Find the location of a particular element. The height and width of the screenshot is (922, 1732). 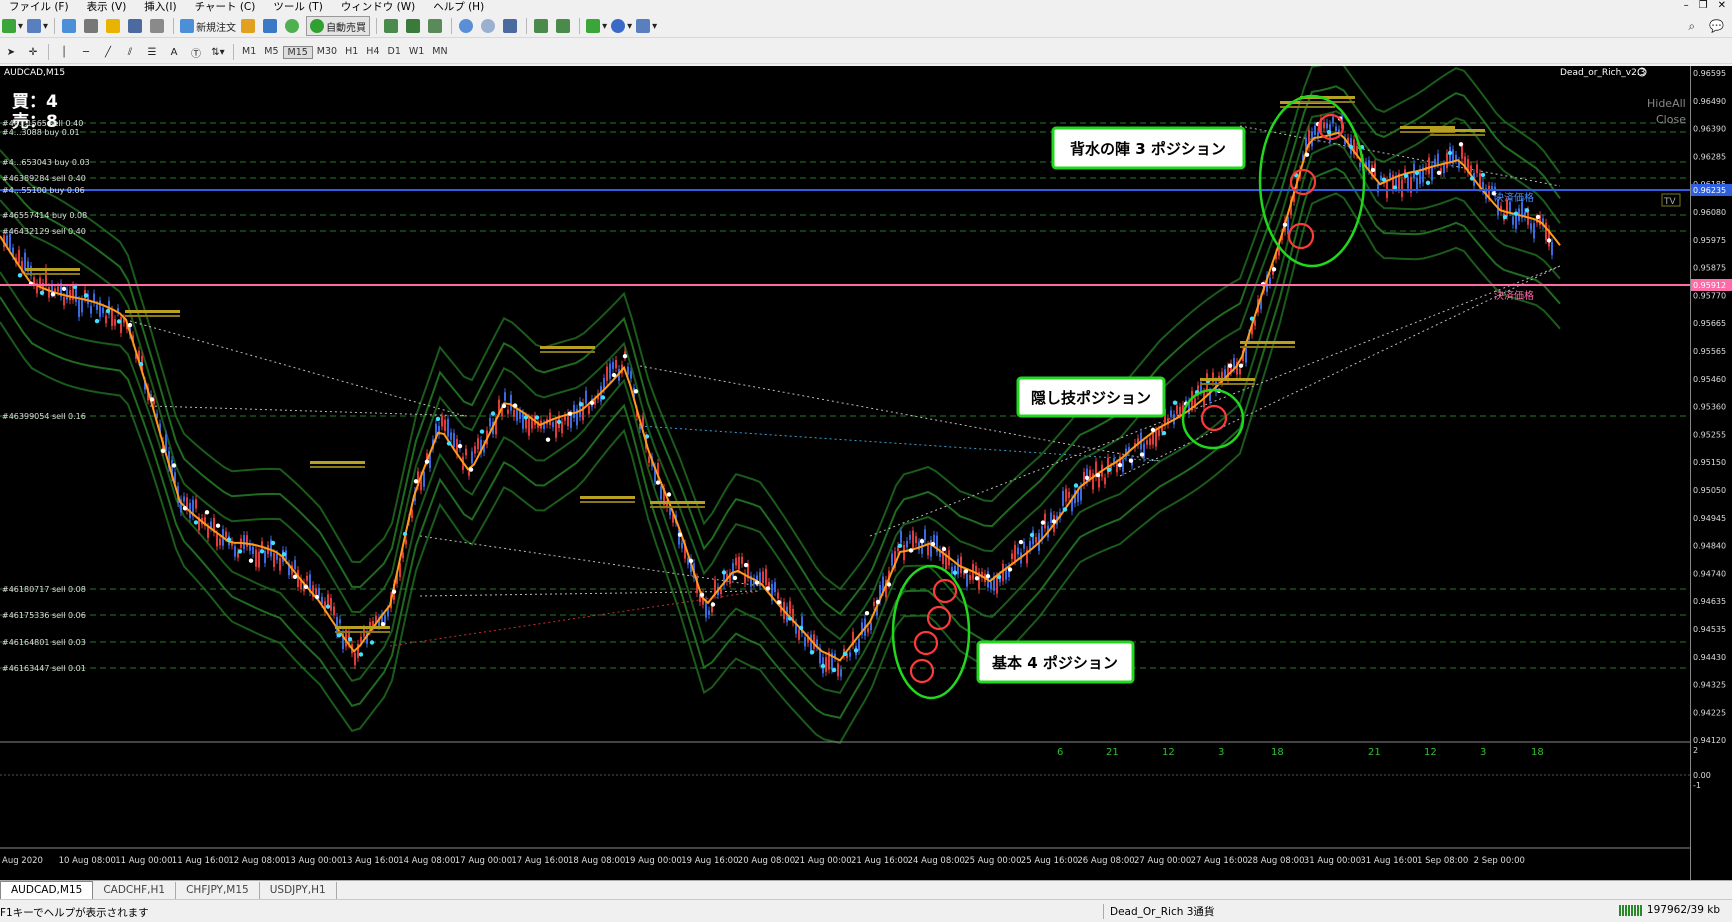

menu-file: ファイル (F) is located at coordinates (39, 7).